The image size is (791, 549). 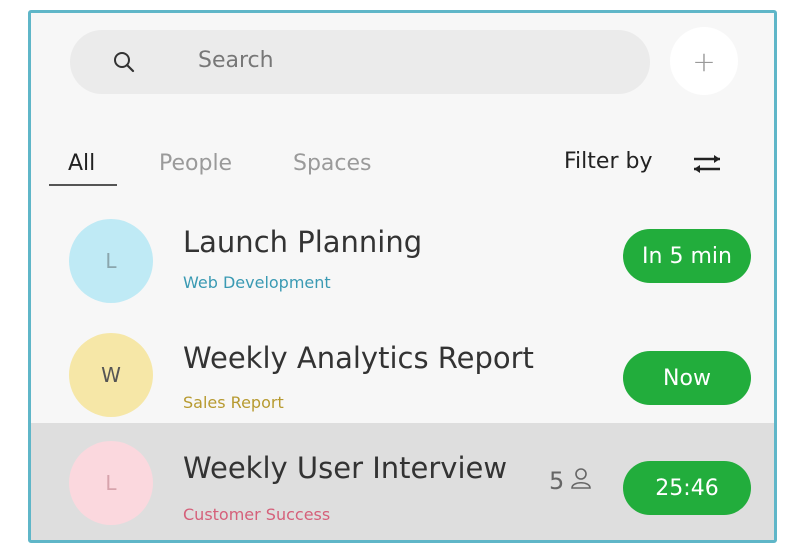 What do you see at coordinates (236, 60) in the screenshot?
I see `search-placeholder: Search` at bounding box center [236, 60].